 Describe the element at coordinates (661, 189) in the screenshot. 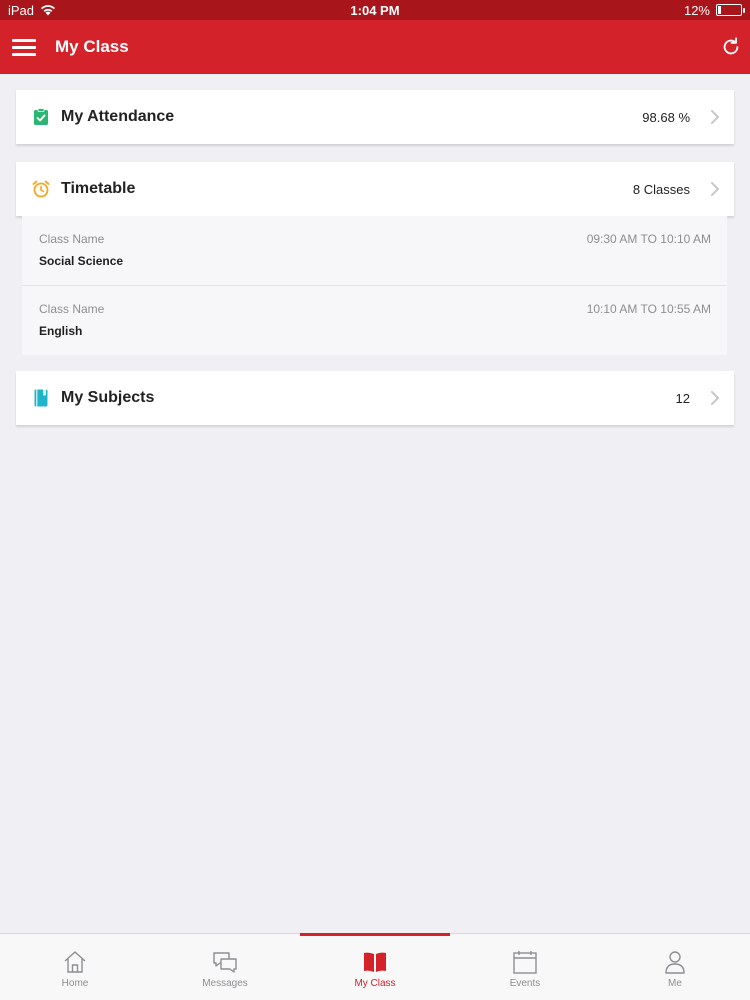

I see `timetable-value: 8 Classes` at that location.